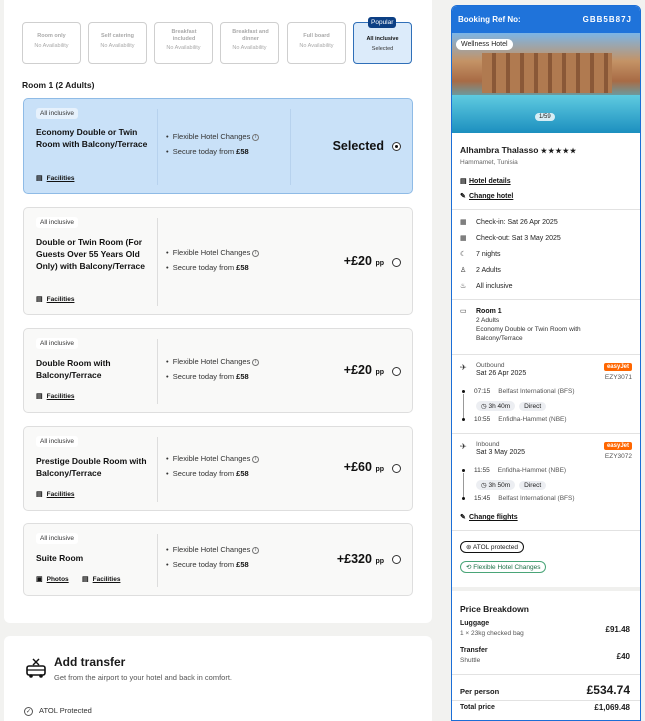  What do you see at coordinates (489, 311) in the screenshot?
I see `room-label: Room 1` at bounding box center [489, 311].